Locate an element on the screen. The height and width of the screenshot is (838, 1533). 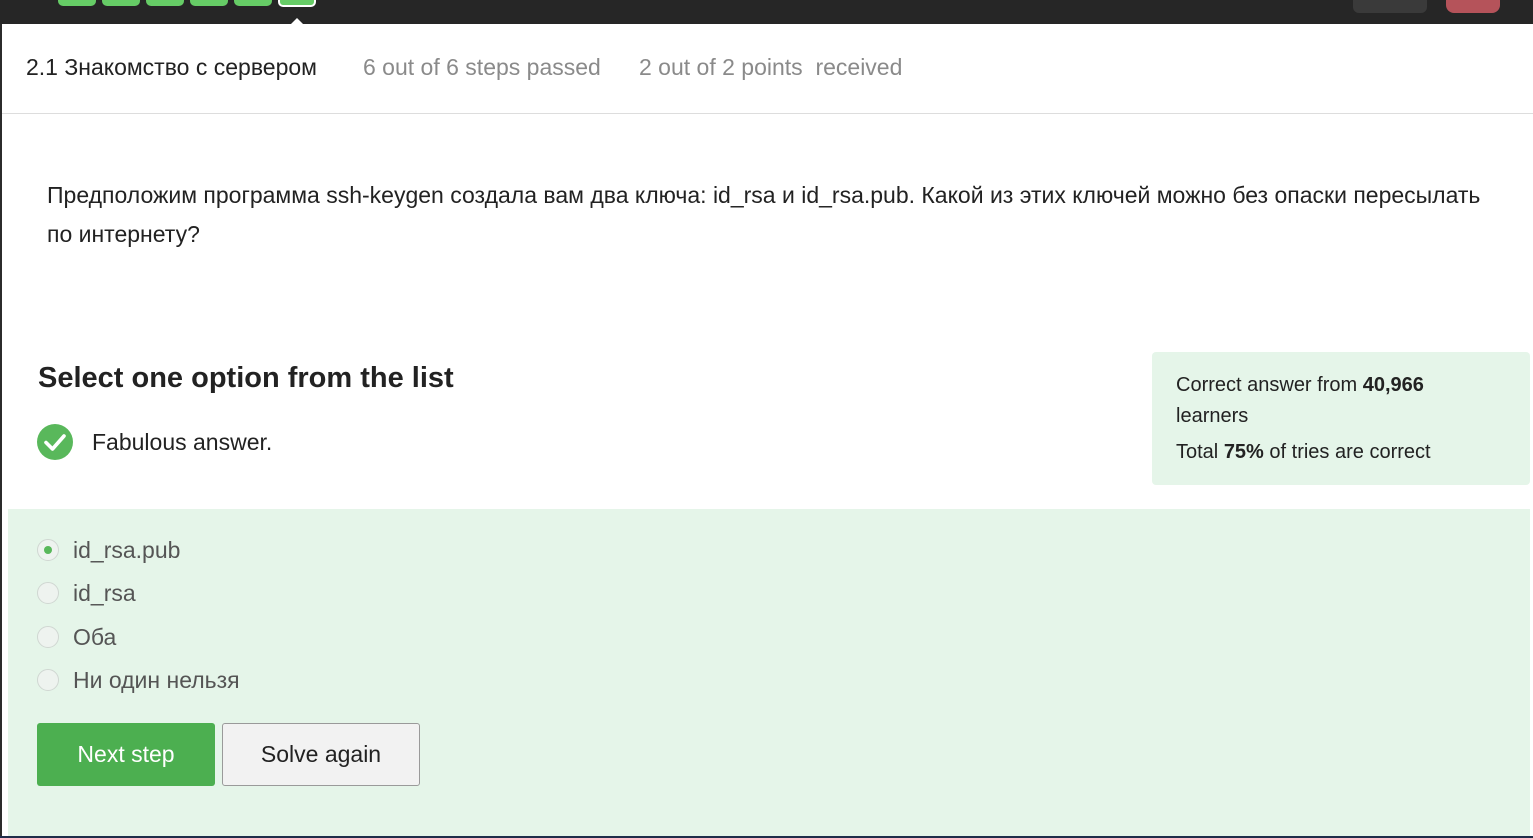
stats-learners-line: Correct answer from 40,966 learners is located at coordinates (1341, 401).